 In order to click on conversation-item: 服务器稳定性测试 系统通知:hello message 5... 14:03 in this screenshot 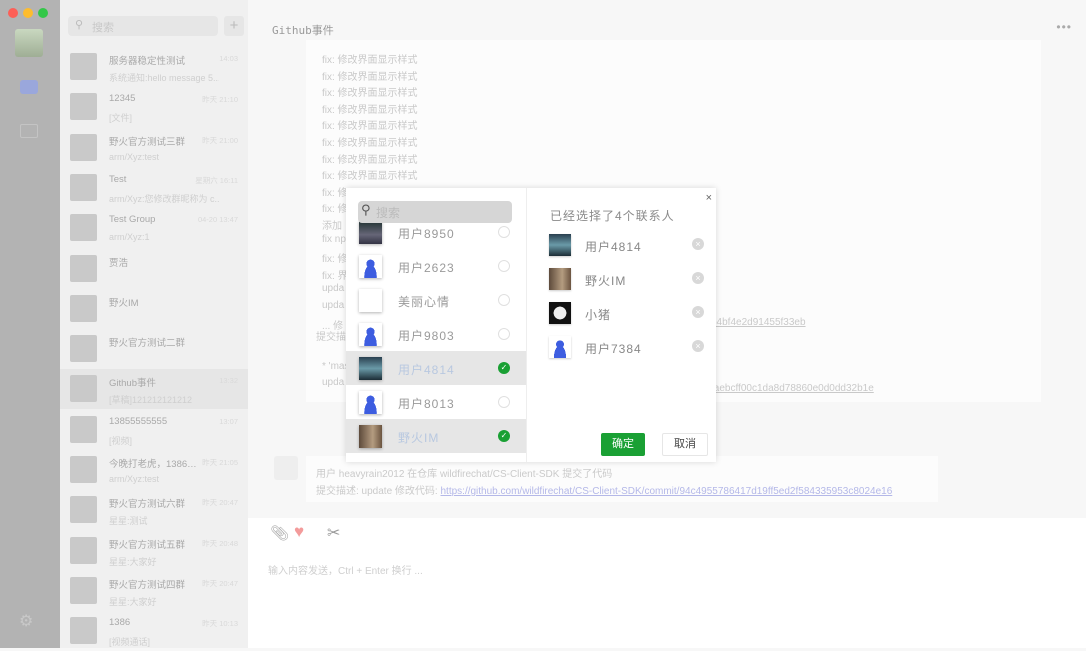, I will do `click(154, 67)`.